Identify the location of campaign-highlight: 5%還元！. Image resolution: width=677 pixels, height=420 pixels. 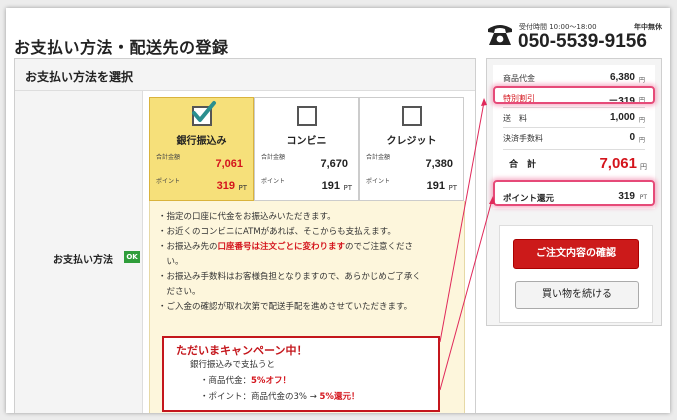
(339, 397).